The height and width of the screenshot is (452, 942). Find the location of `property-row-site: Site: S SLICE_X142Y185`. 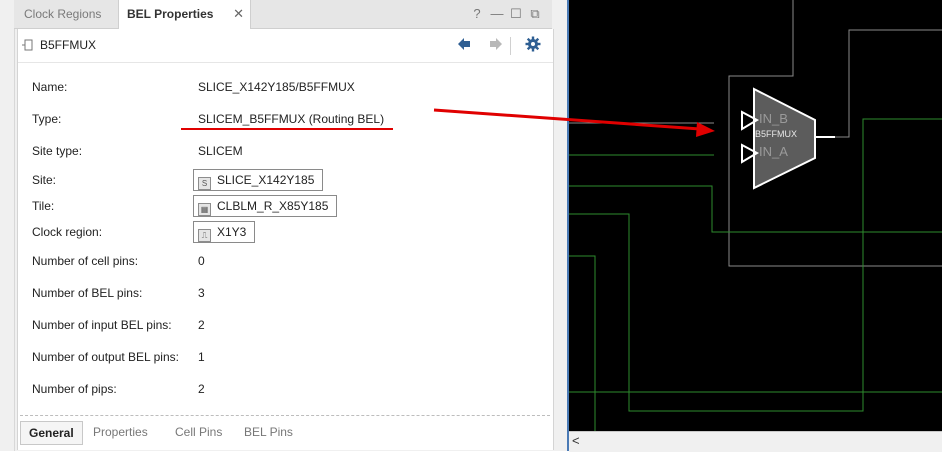

property-row-site: Site: S SLICE_X142Y185 is located at coordinates (285, 180).